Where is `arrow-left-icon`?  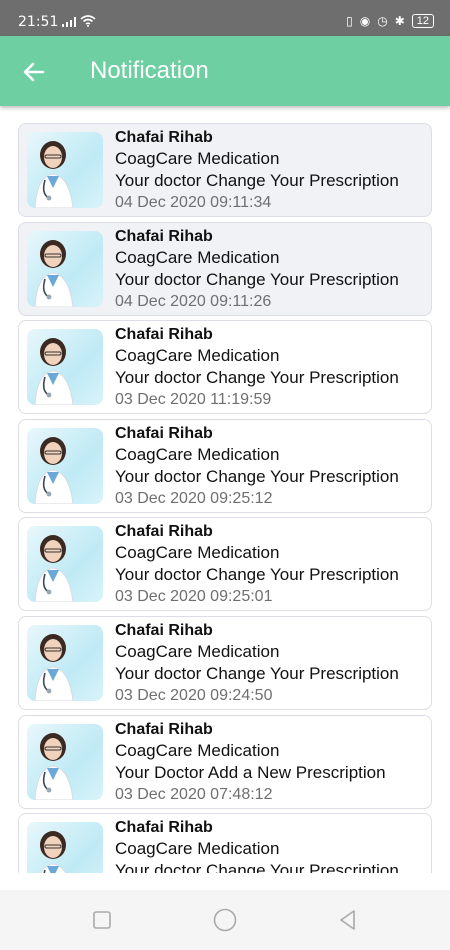
arrow-left-icon is located at coordinates (34, 72).